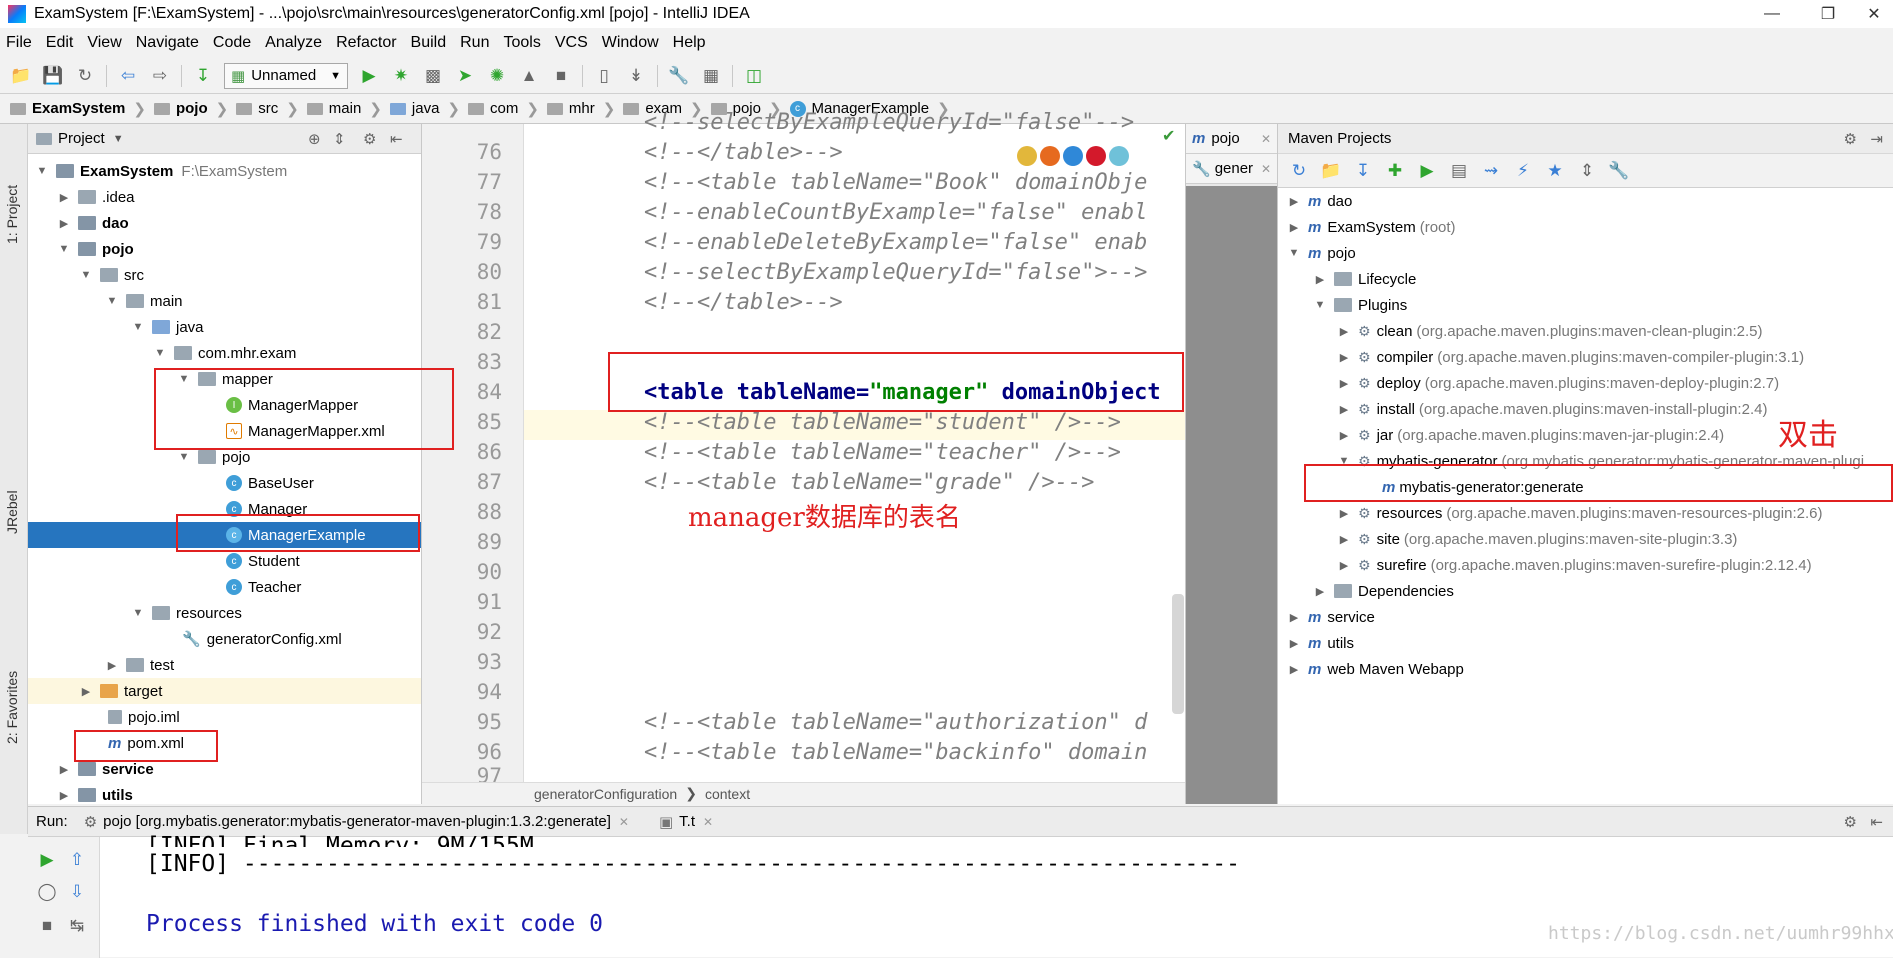 Image resolution: width=1893 pixels, height=958 pixels. I want to click on run-maven-icon: ▶, so click(1427, 171).